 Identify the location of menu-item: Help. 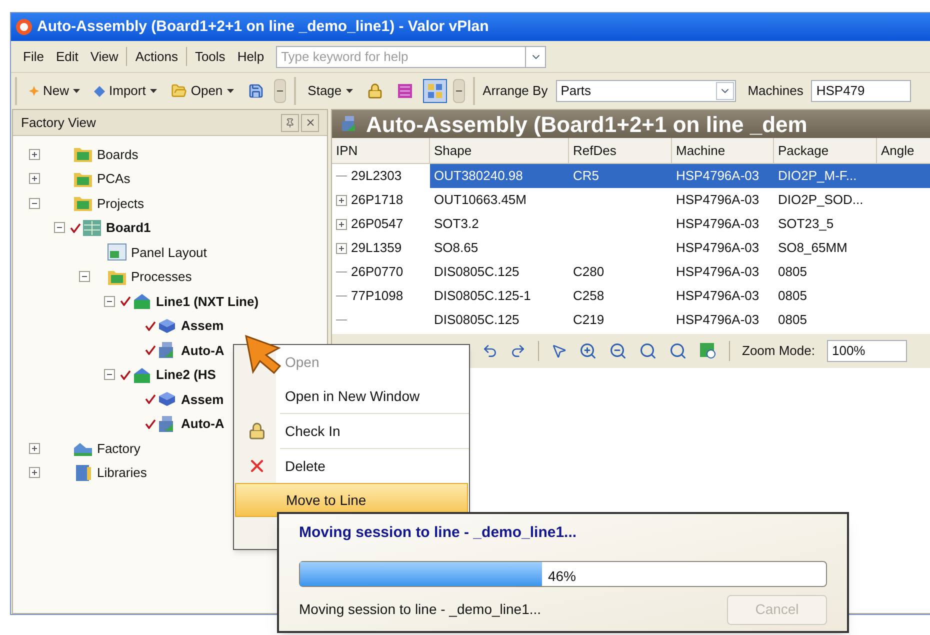
(250, 56).